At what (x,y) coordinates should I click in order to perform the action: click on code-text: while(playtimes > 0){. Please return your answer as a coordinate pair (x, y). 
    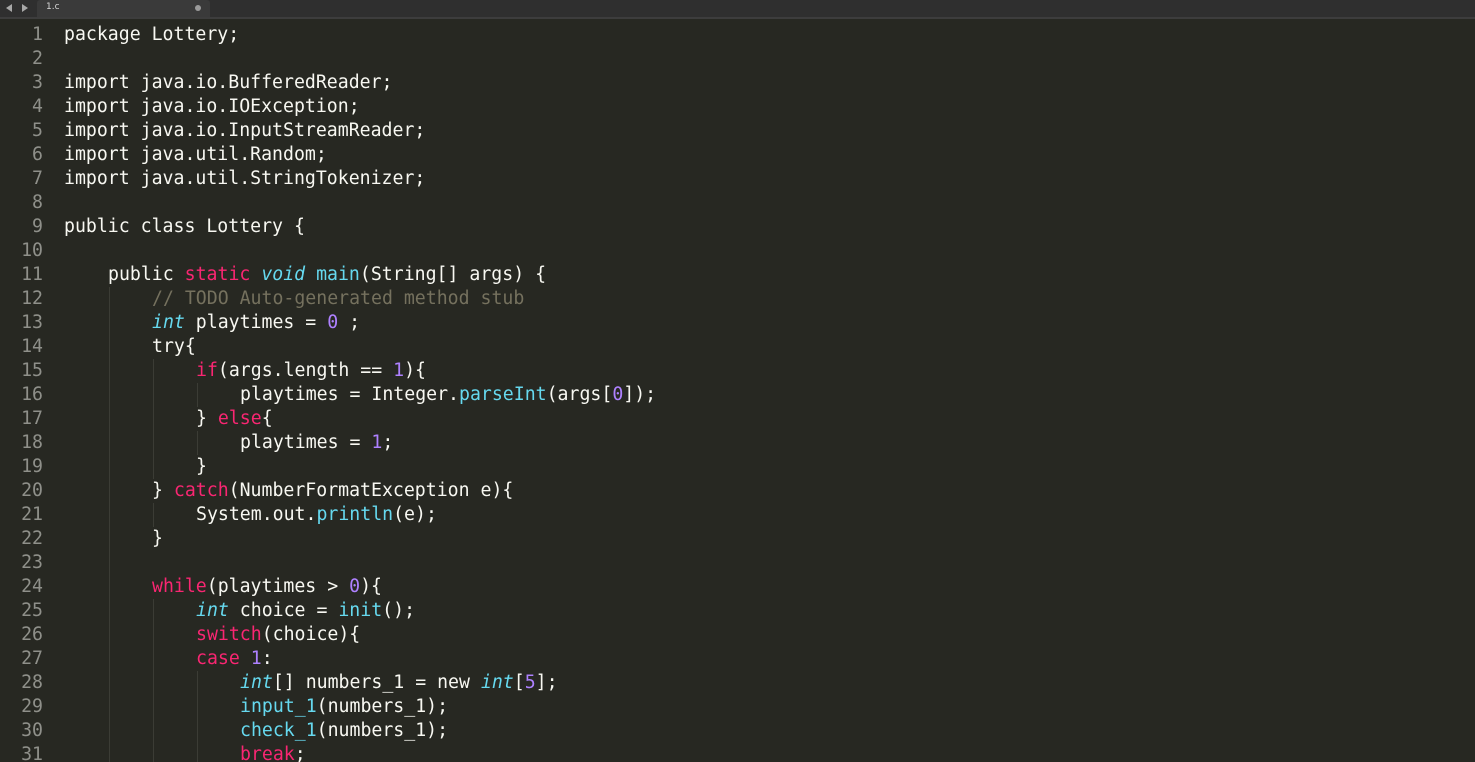
    Looking at the image, I should click on (267, 587).